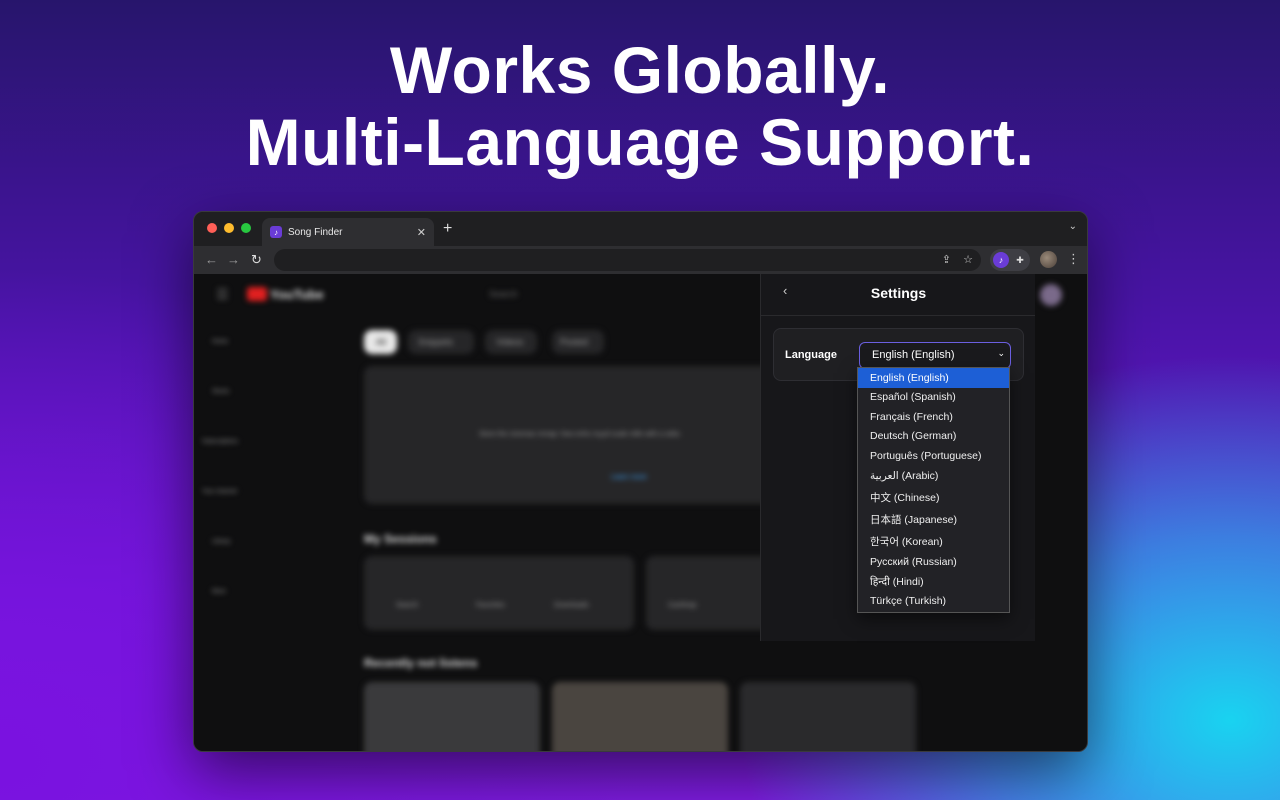 This screenshot has width=1280, height=800. What do you see at coordinates (219, 592) in the screenshot?
I see `sidebar-item: More` at bounding box center [219, 592].